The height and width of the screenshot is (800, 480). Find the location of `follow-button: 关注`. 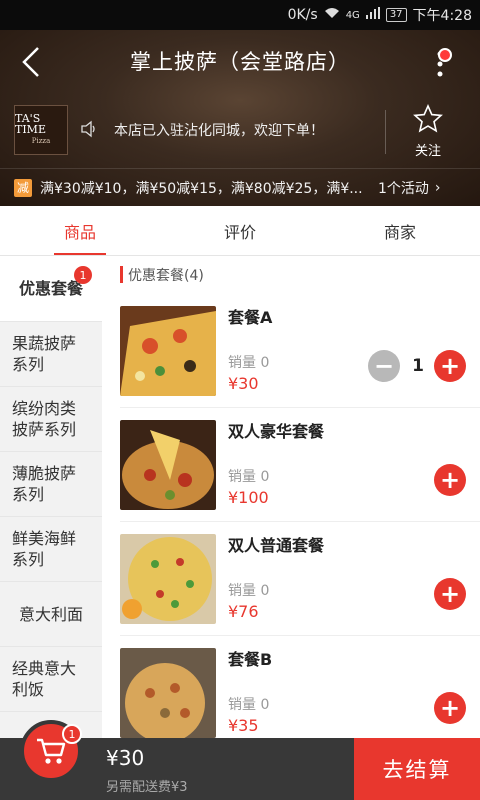

follow-button: 关注 is located at coordinates (428, 132).